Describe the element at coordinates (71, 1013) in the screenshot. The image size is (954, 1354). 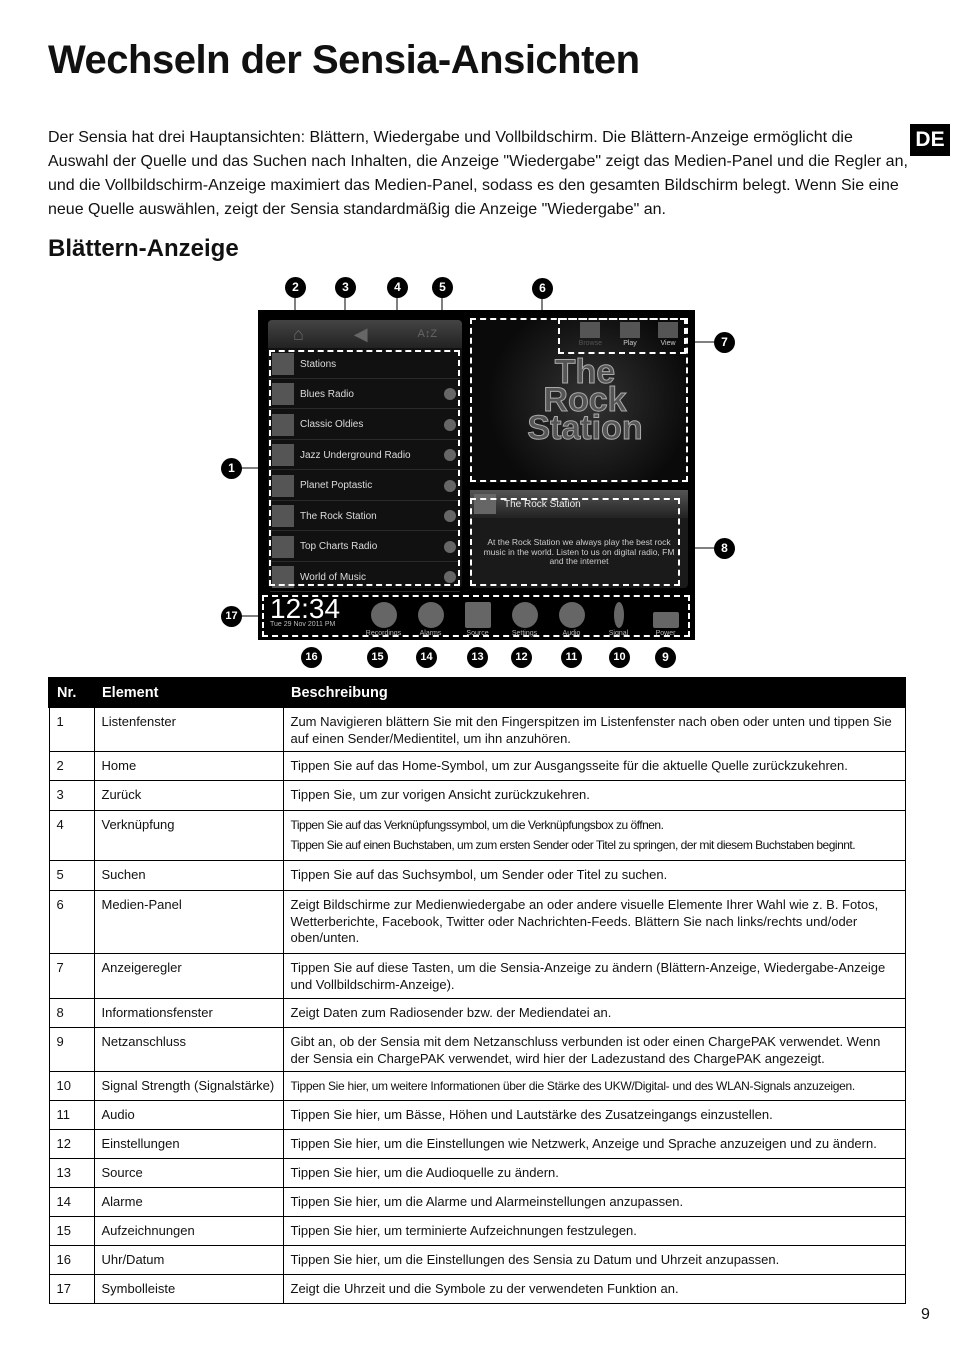
I see `nr: 8` at that location.